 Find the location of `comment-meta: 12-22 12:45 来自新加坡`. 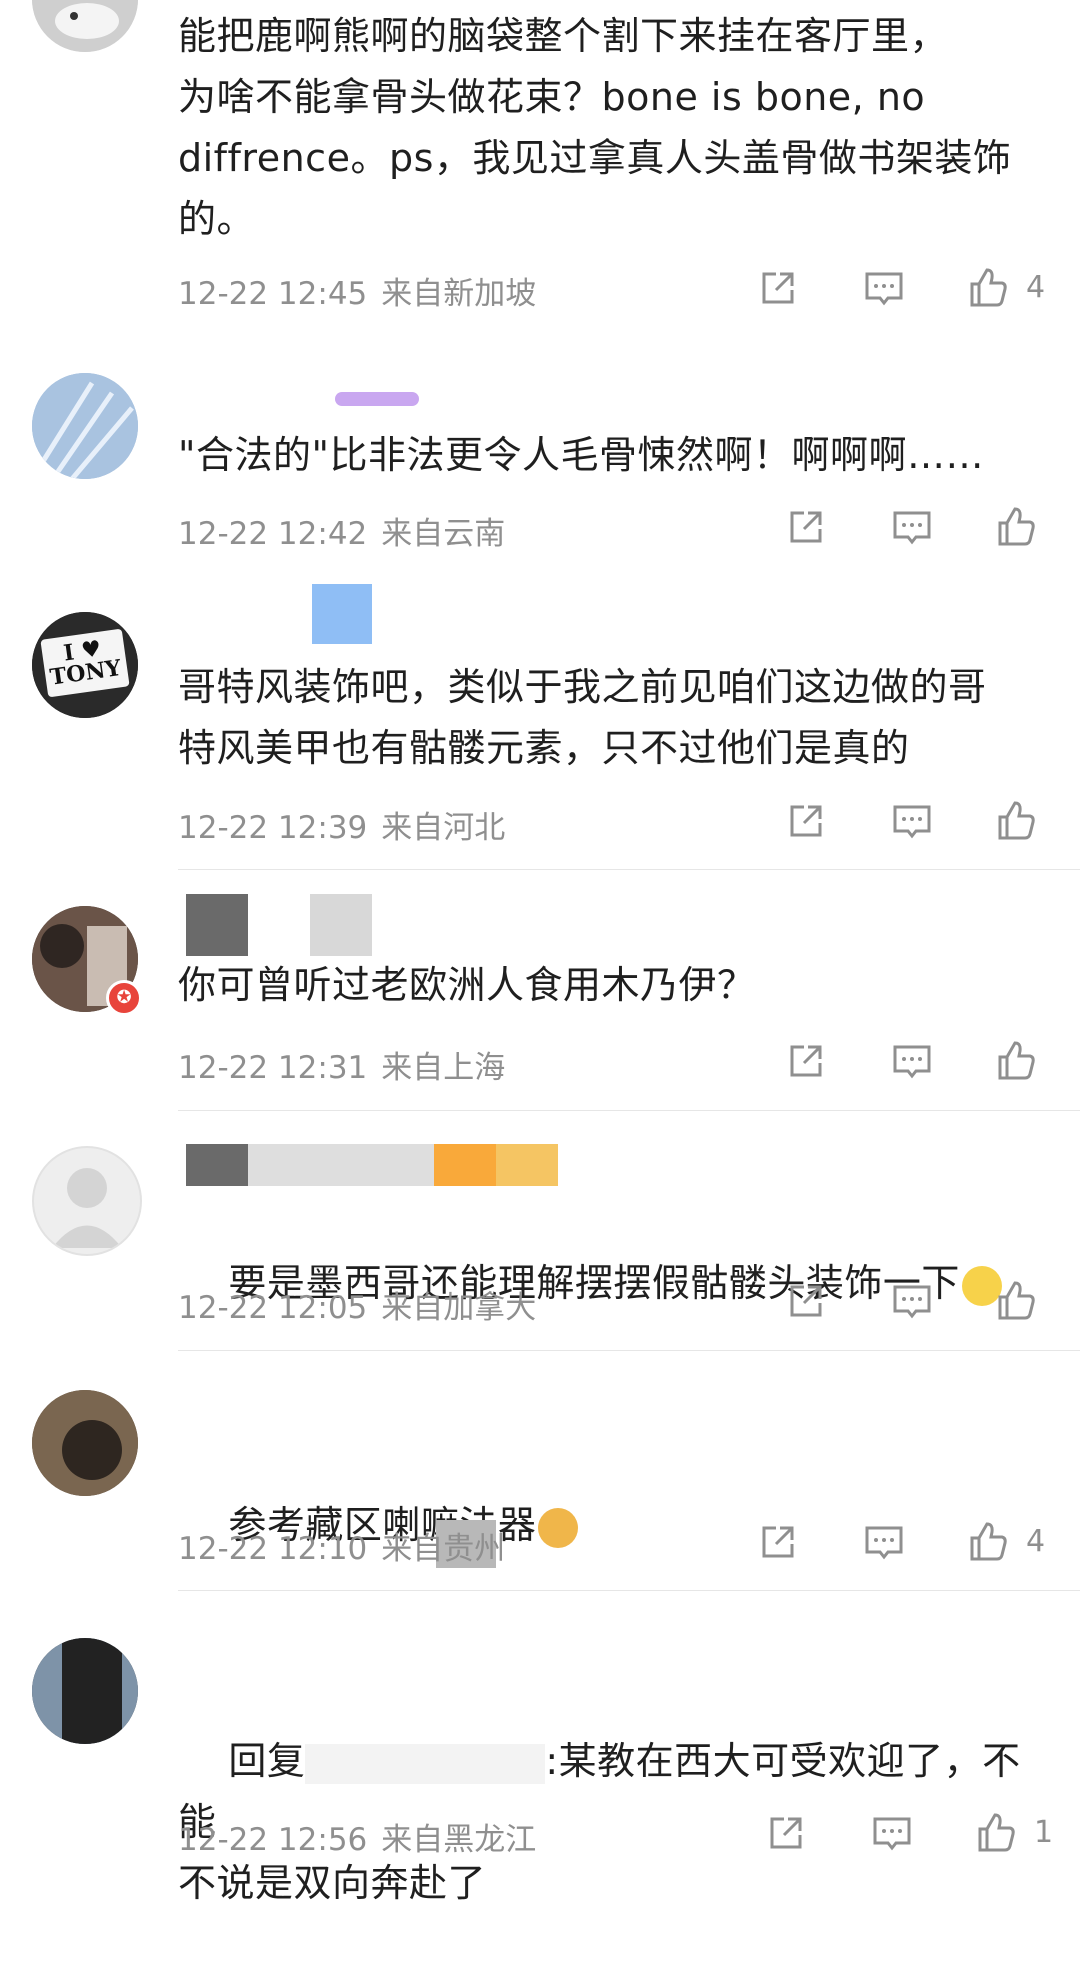

comment-meta: 12-22 12:45 来自新加坡 is located at coordinates (357, 290).